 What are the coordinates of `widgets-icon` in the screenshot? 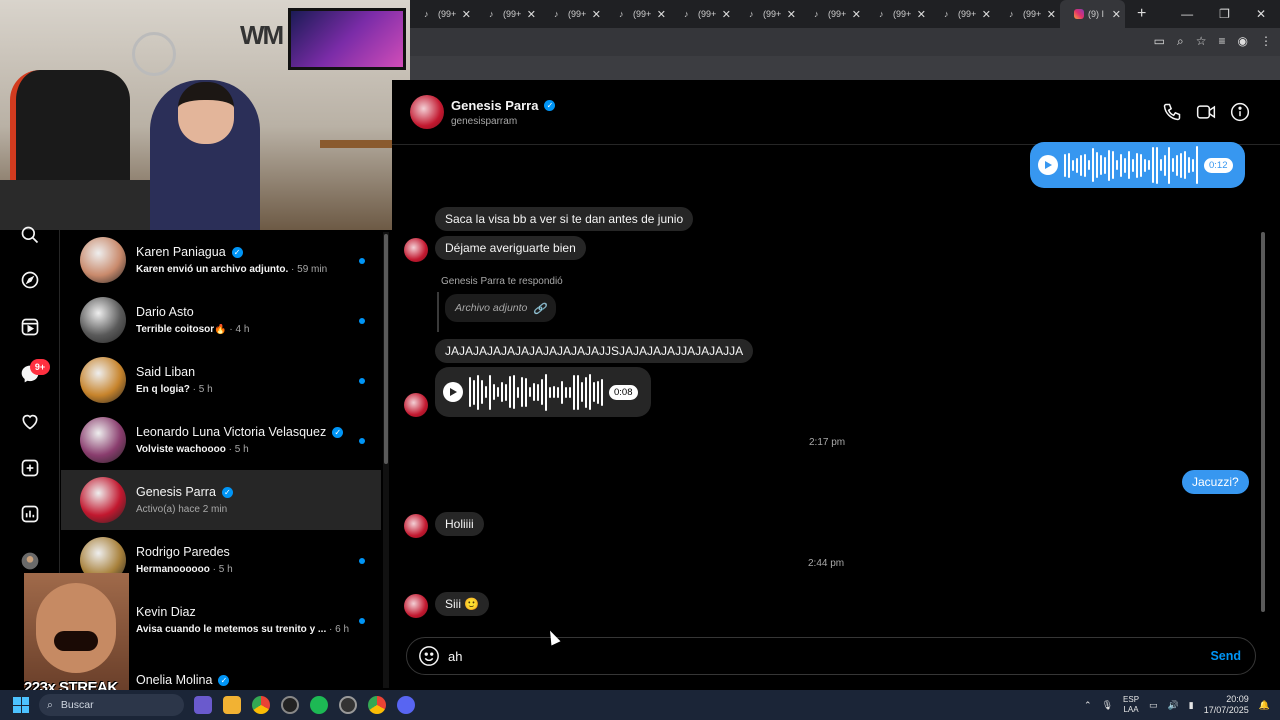 It's located at (203, 705).